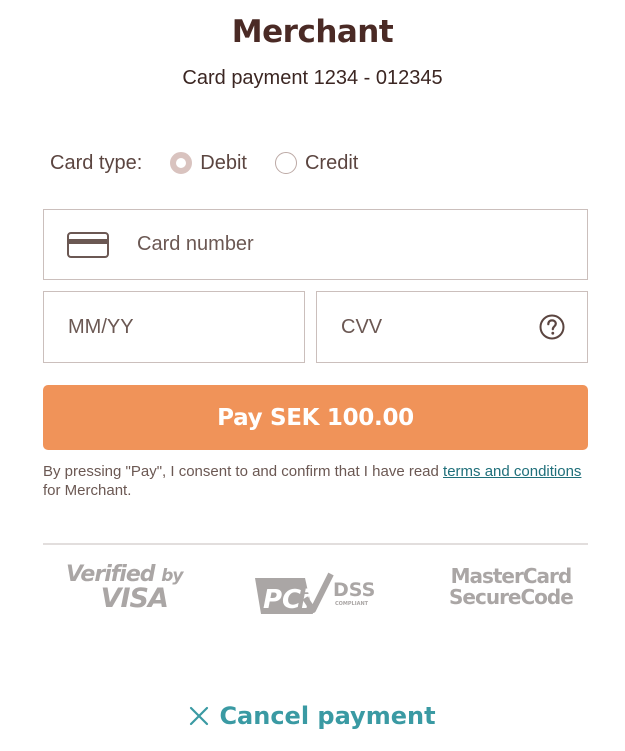  Describe the element at coordinates (96, 162) in the screenshot. I see `card-type-label: Card type:` at that location.